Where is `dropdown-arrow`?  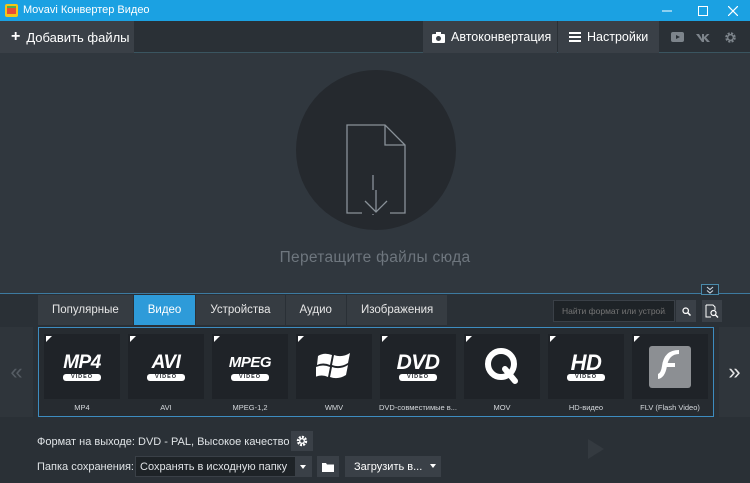 dropdown-arrow is located at coordinates (303, 466).